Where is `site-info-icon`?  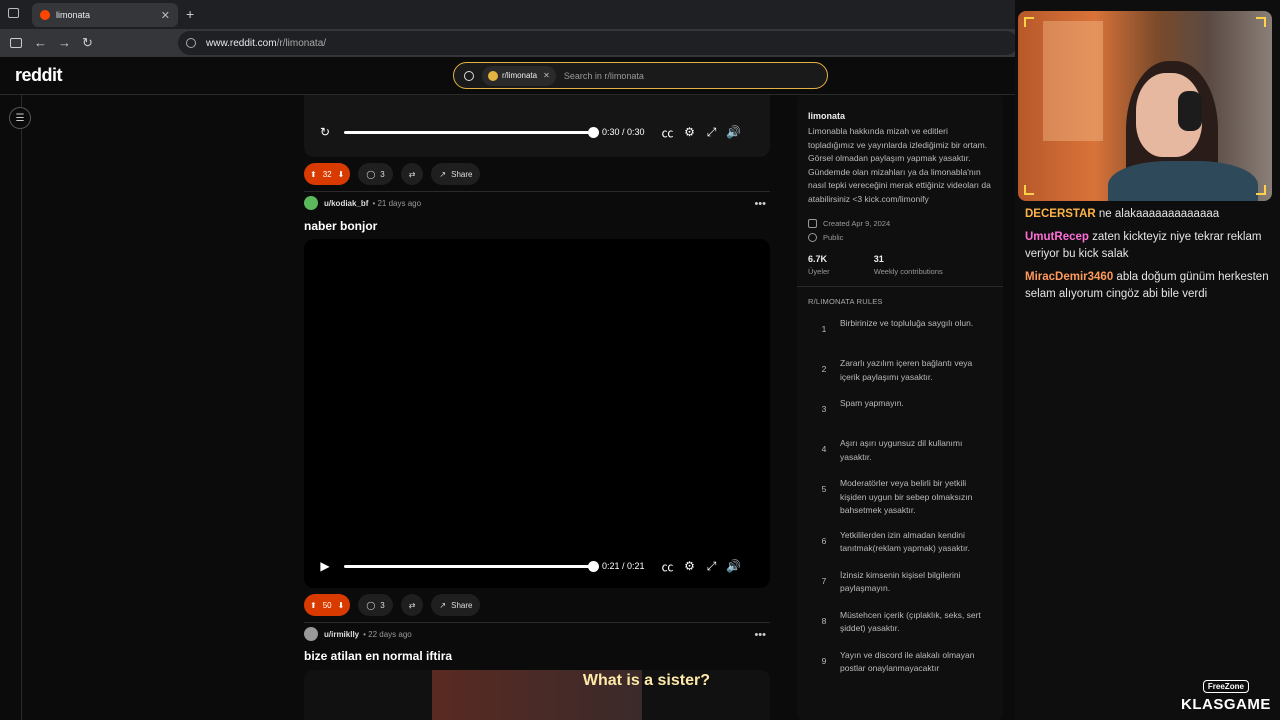
site-info-icon is located at coordinates (191, 43).